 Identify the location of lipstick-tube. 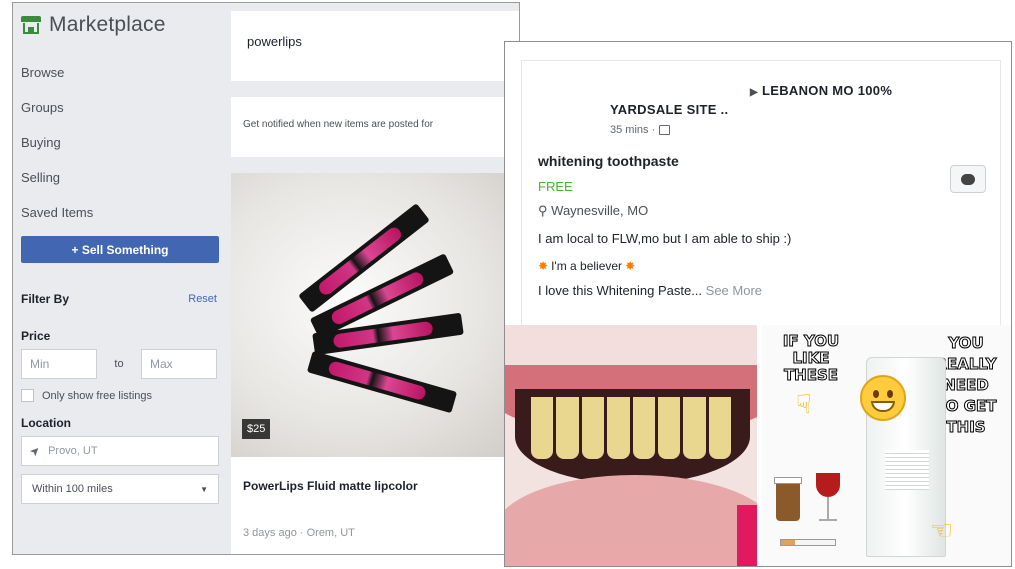
(382, 382).